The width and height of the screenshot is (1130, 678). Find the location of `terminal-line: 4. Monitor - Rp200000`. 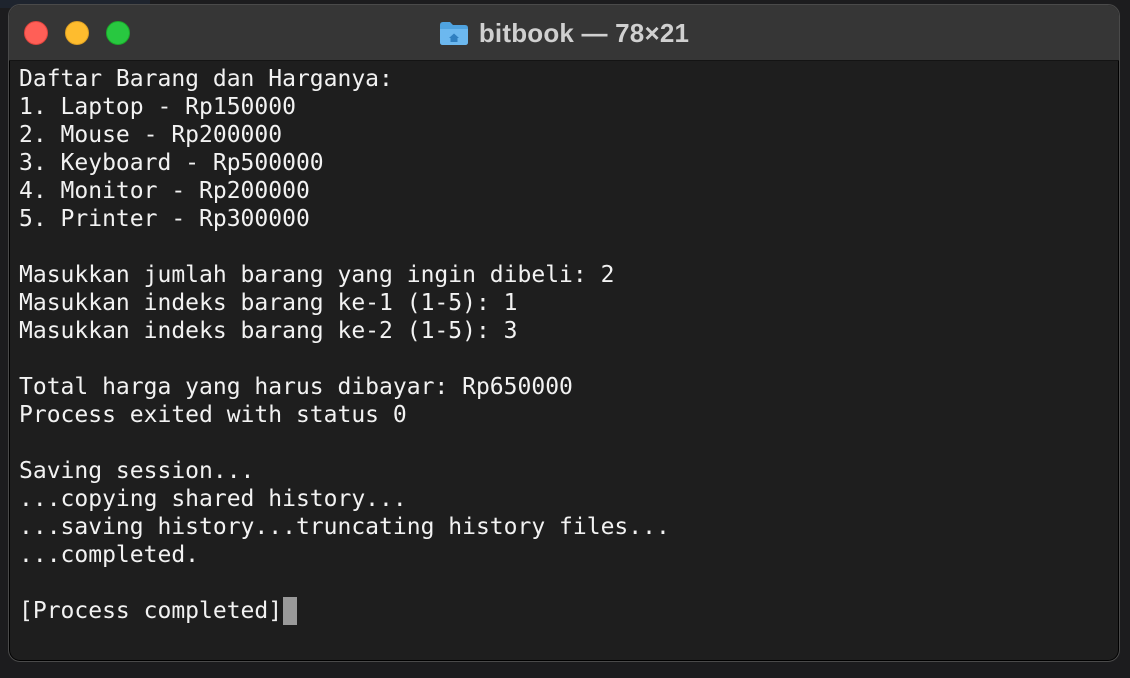

terminal-line: 4. Monitor - Rp200000 is located at coordinates (564, 191).